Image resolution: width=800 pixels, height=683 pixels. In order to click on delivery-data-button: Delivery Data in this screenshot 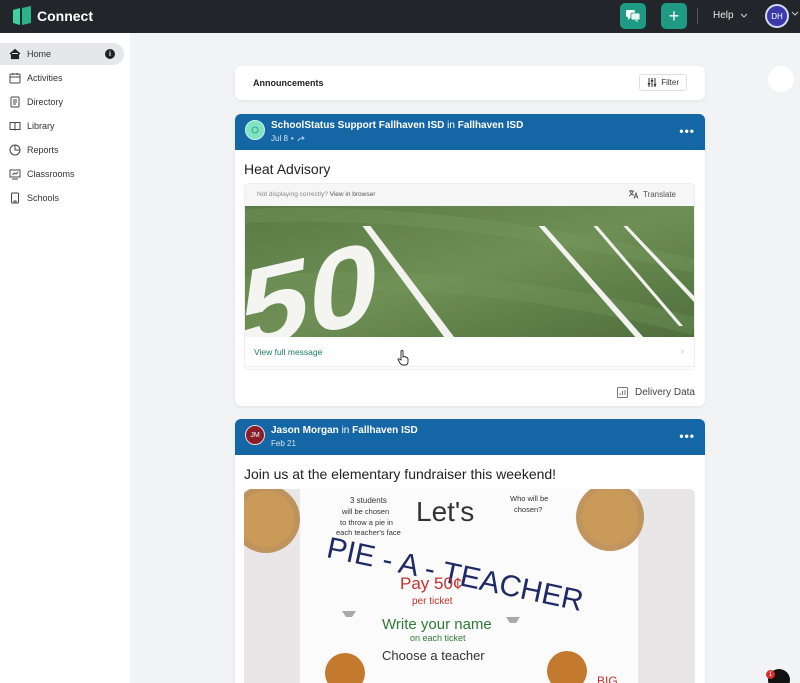, I will do `click(655, 392)`.